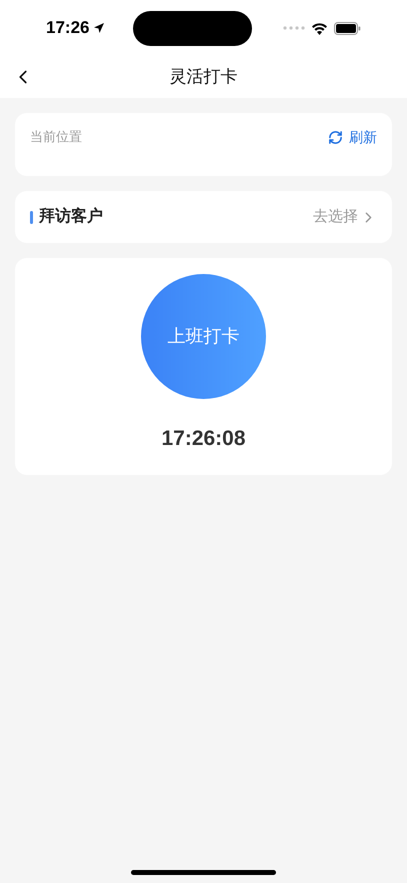 The height and width of the screenshot is (883, 407). I want to click on page-title: 灵活打卡, so click(204, 77).